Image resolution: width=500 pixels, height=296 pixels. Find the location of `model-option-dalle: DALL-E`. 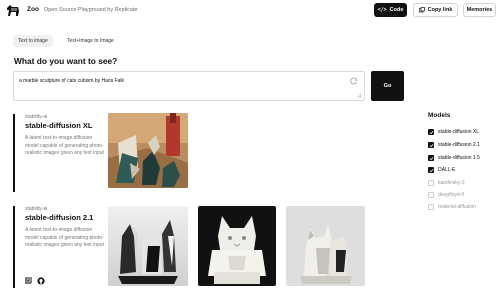

model-option-dalle: DALL-E is located at coordinates (442, 170).